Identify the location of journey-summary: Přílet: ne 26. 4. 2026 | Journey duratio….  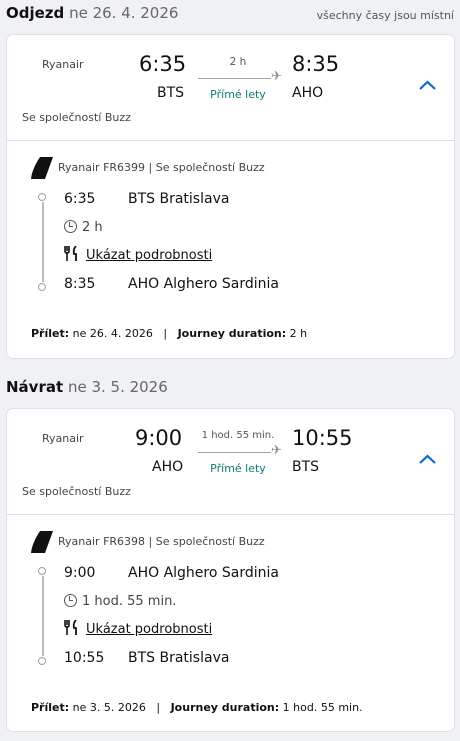
(169, 333).